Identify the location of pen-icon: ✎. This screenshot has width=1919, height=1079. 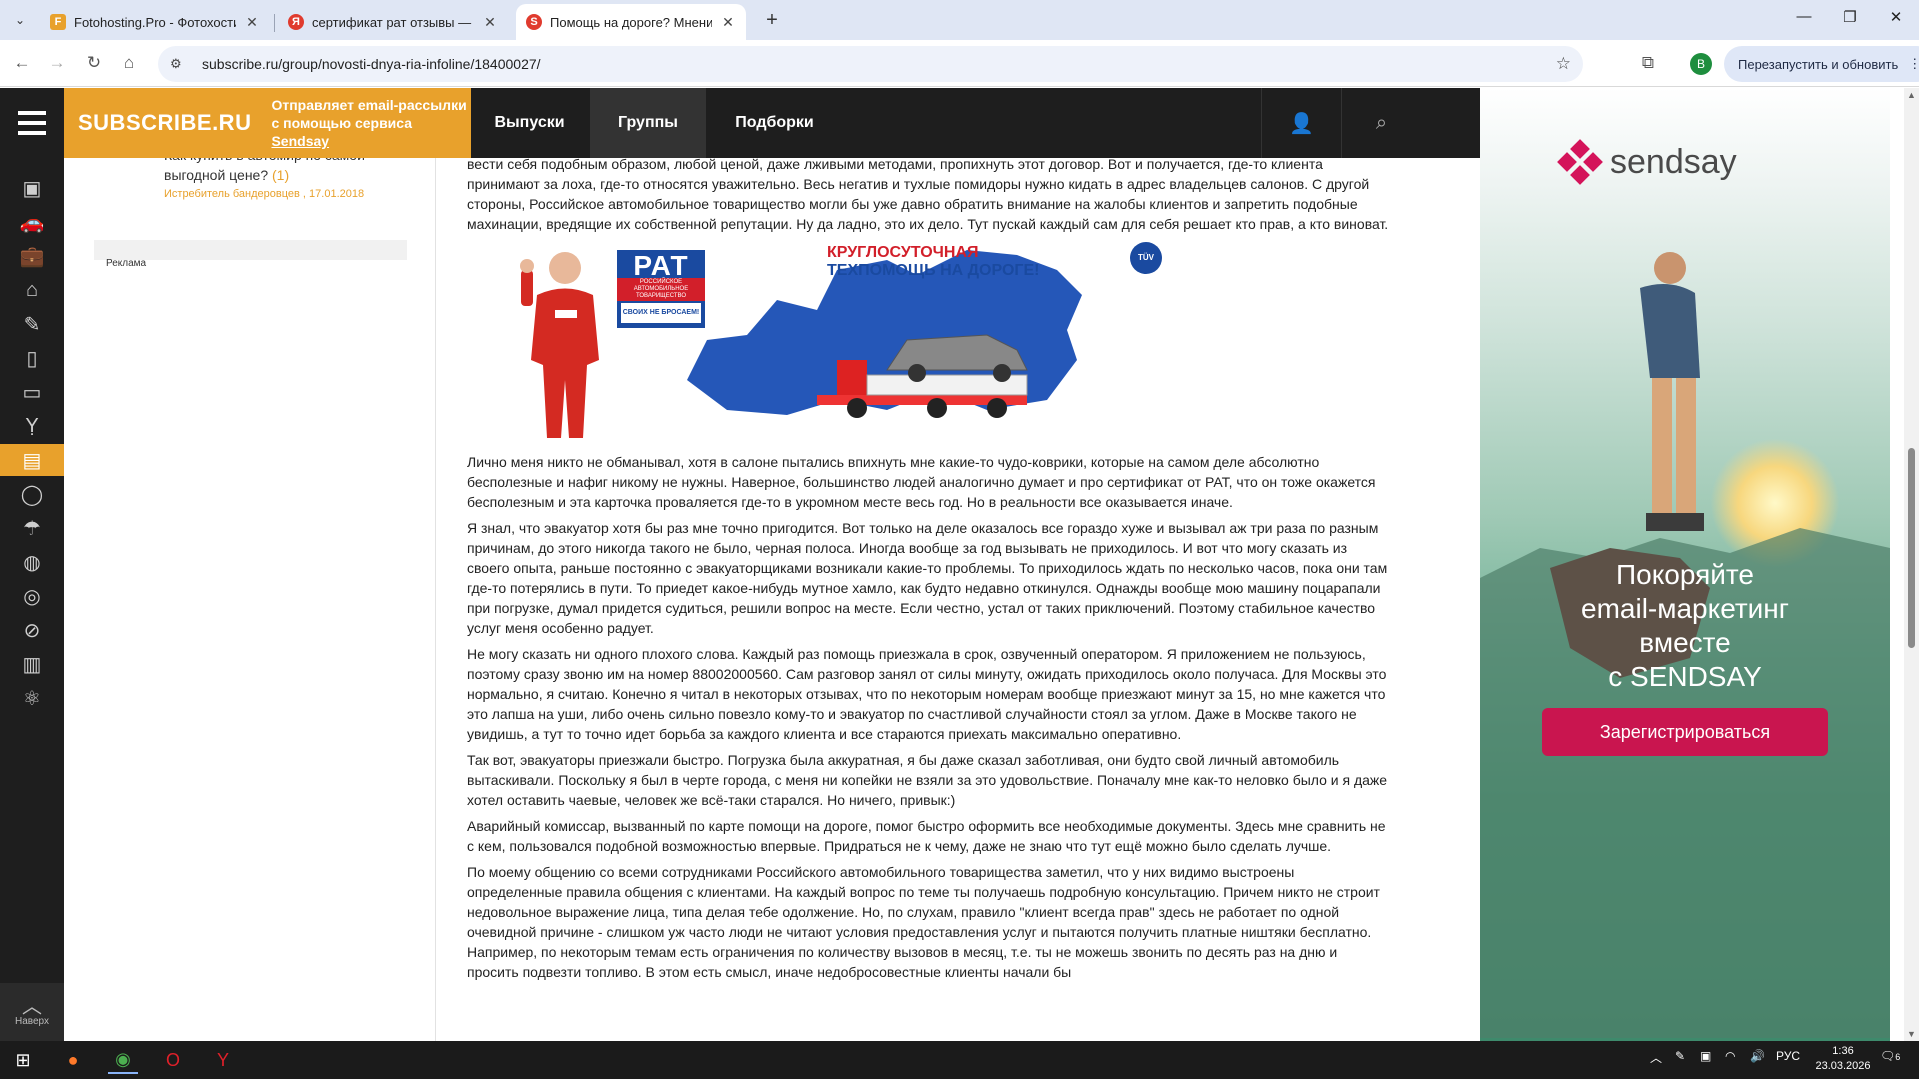
(1680, 1056).